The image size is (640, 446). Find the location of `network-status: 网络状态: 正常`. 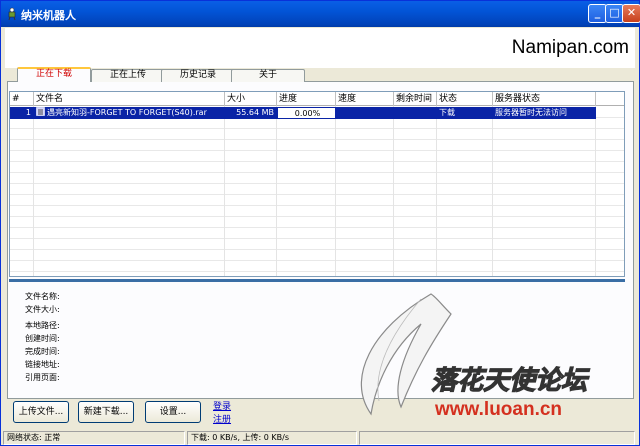

network-status: 网络状态: 正常 is located at coordinates (94, 438).